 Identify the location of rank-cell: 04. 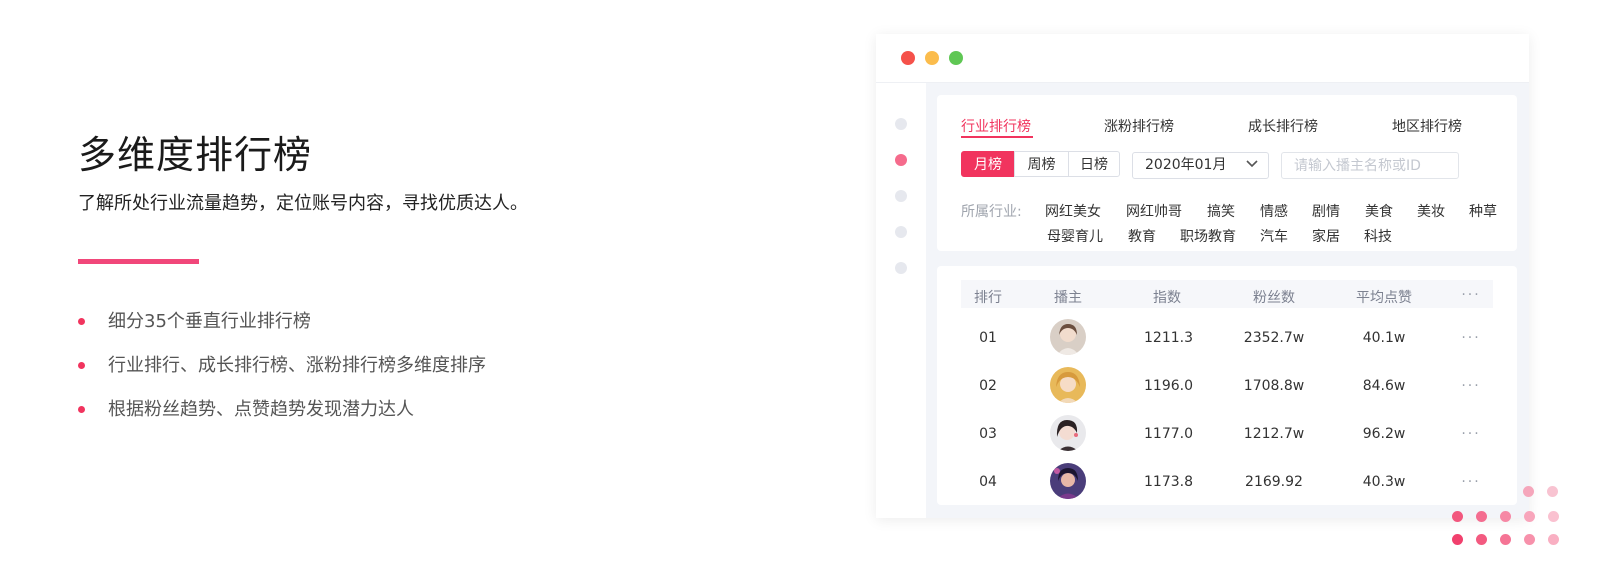
(988, 482).